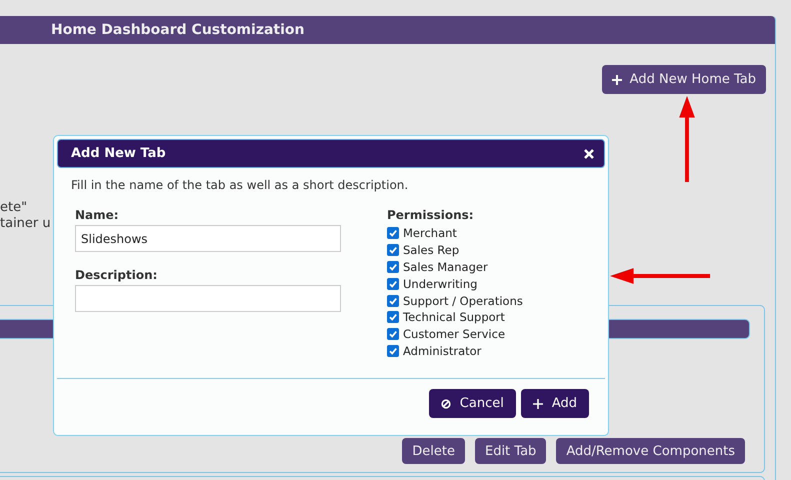 The image size is (791, 480). Describe the element at coordinates (431, 215) in the screenshot. I see `field-label: Permissions:` at that location.